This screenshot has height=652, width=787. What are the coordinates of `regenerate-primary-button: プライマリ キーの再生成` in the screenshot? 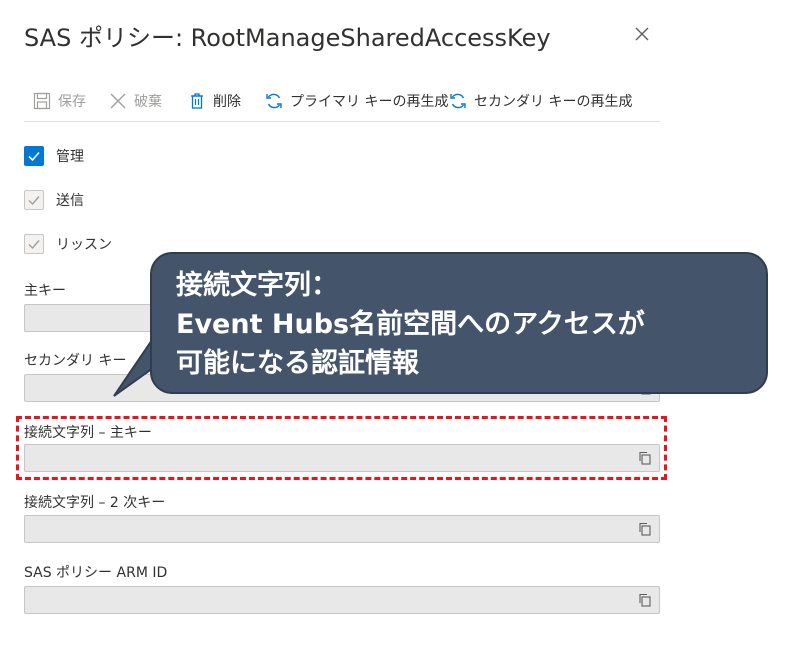 It's located at (356, 101).